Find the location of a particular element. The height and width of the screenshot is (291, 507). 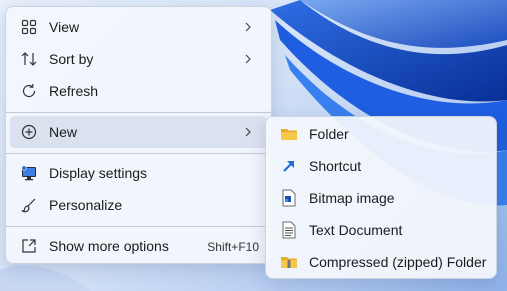

menu-item-label: Refresh is located at coordinates (74, 91).